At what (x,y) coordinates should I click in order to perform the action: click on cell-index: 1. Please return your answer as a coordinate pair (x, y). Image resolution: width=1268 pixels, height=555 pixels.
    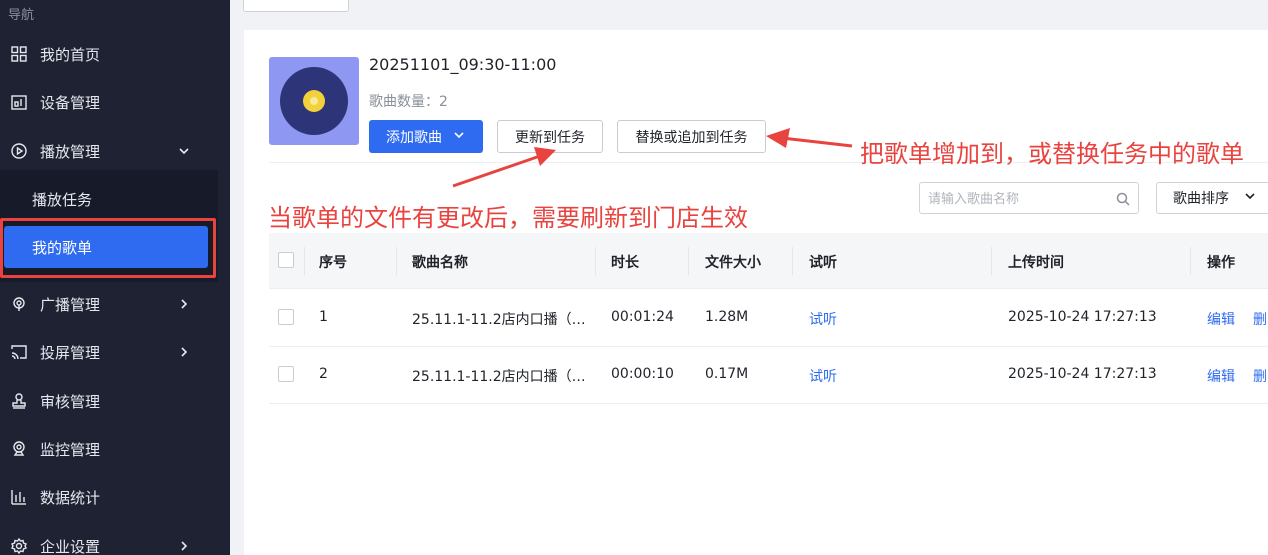
    Looking at the image, I should click on (323, 317).